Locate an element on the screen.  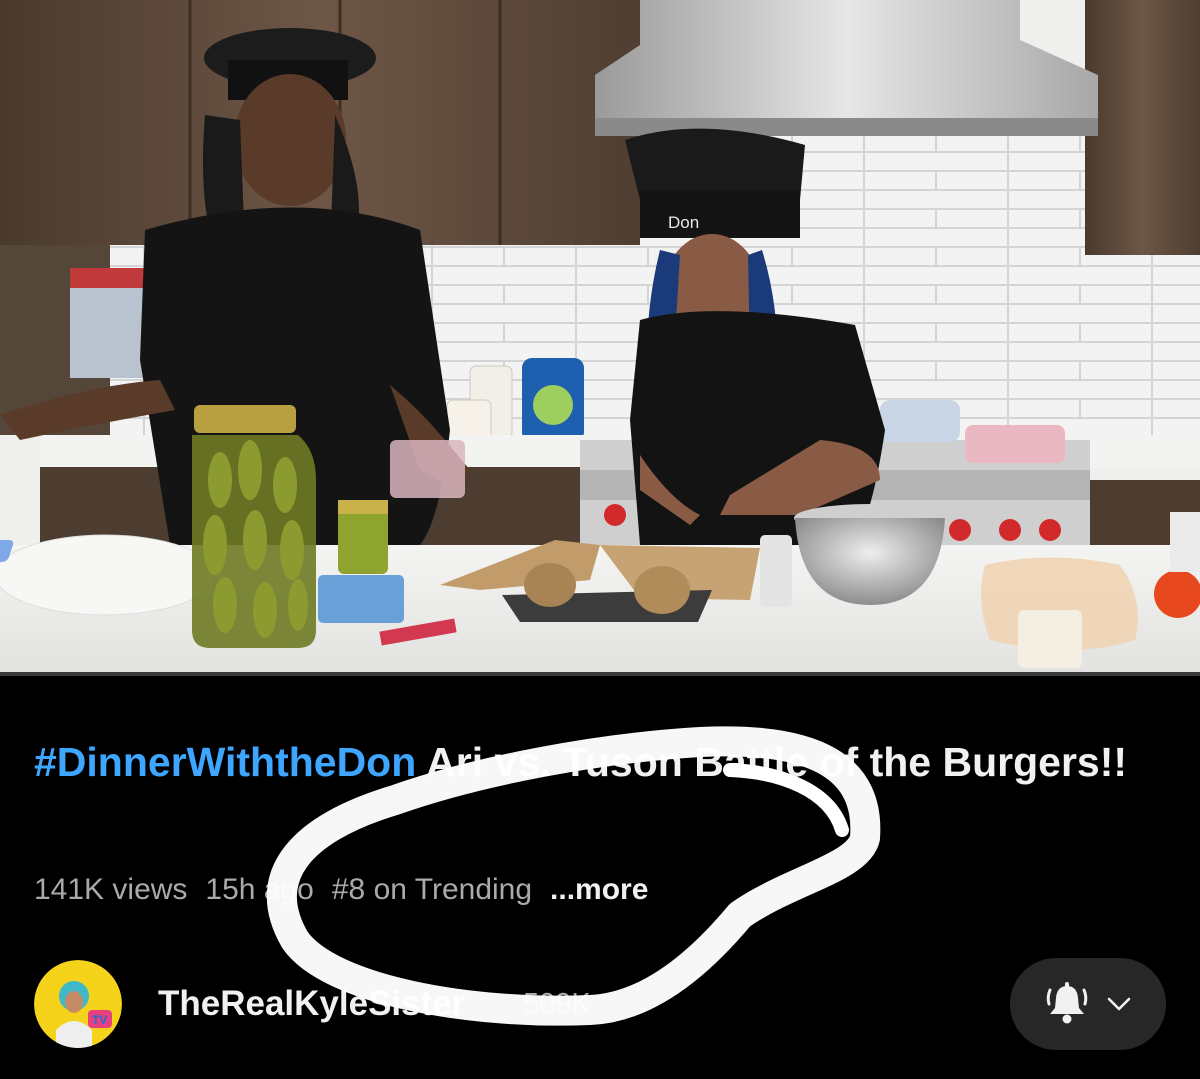
view-count: 141K views is located at coordinates (111, 889).